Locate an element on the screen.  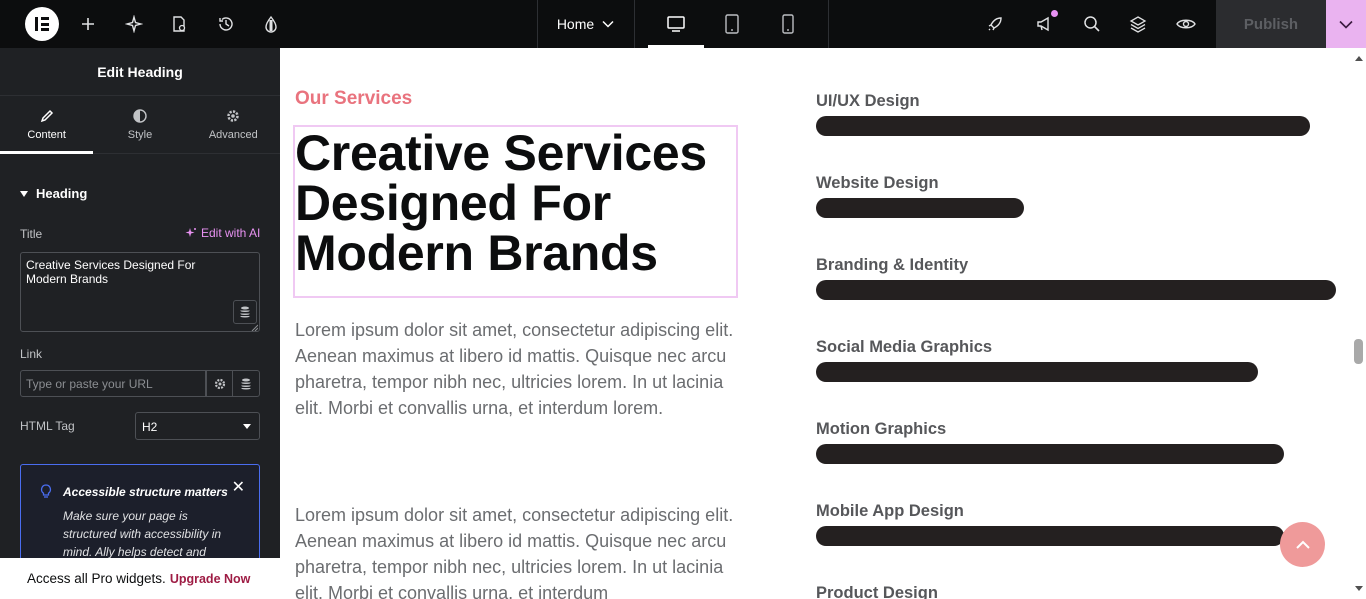
add-element-icon is located at coordinates (88, 24).